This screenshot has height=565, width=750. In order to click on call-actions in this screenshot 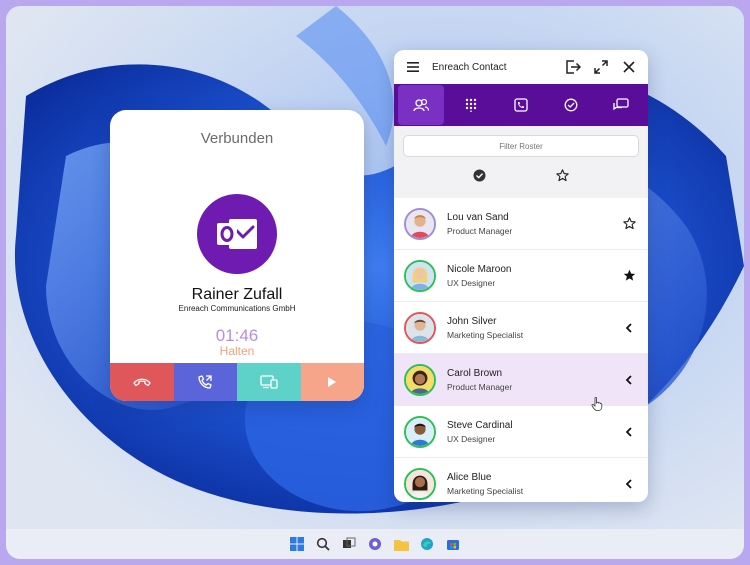, I will do `click(237, 382)`.